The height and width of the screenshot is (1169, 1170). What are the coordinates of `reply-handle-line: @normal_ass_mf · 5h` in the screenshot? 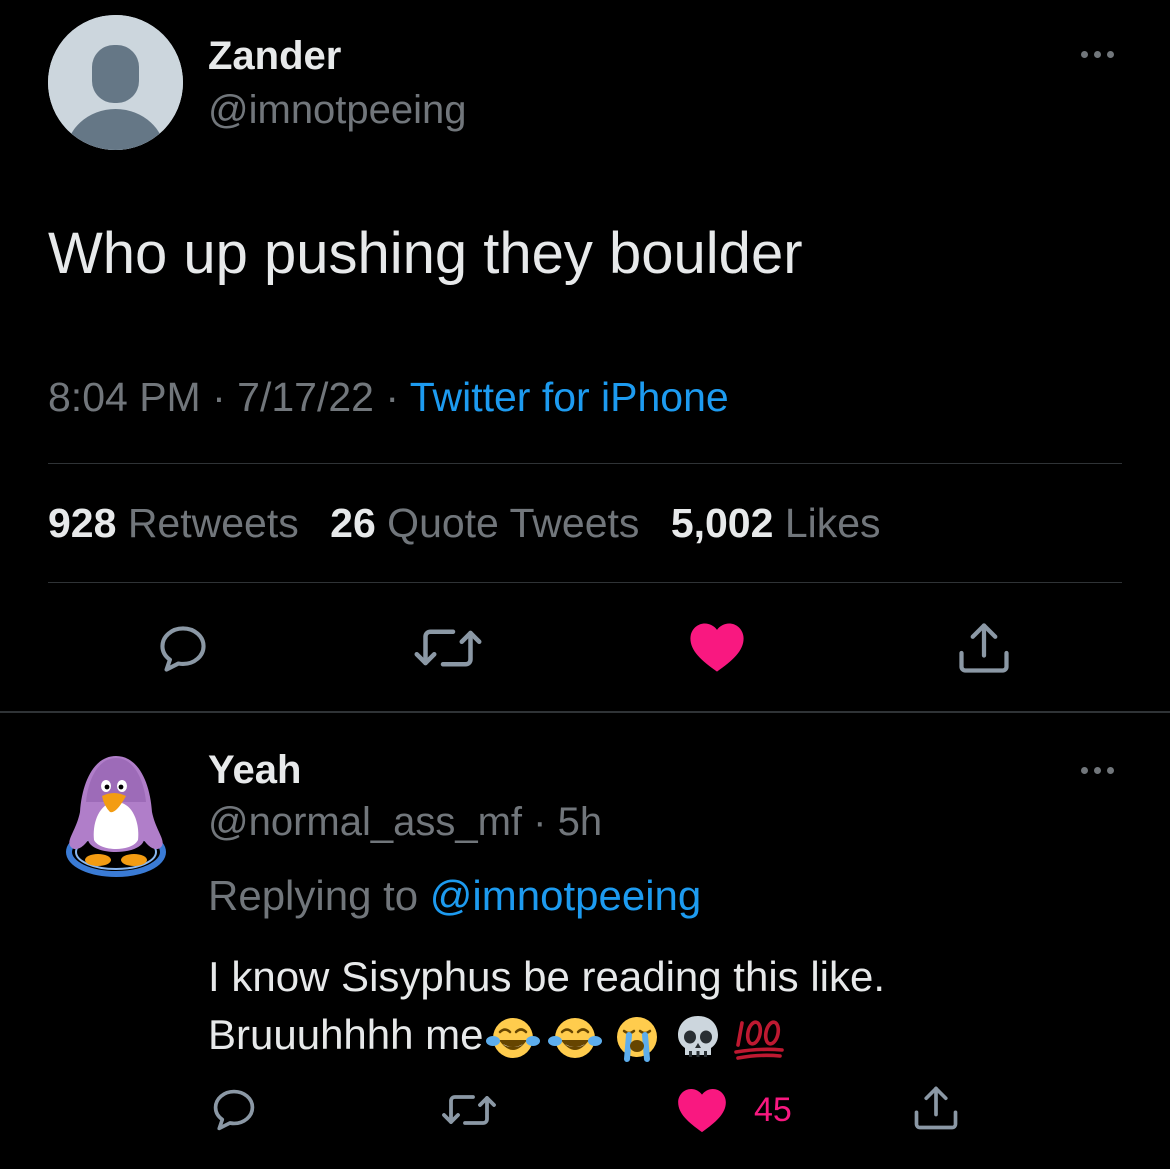 It's located at (405, 822).